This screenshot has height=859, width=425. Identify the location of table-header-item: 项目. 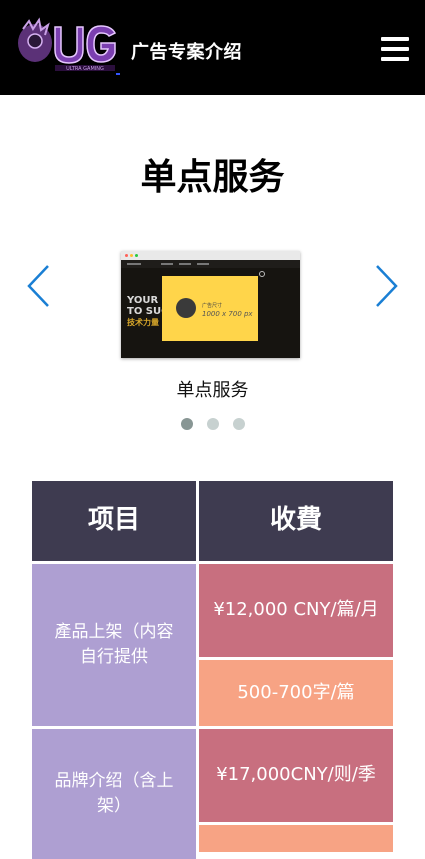
(114, 521).